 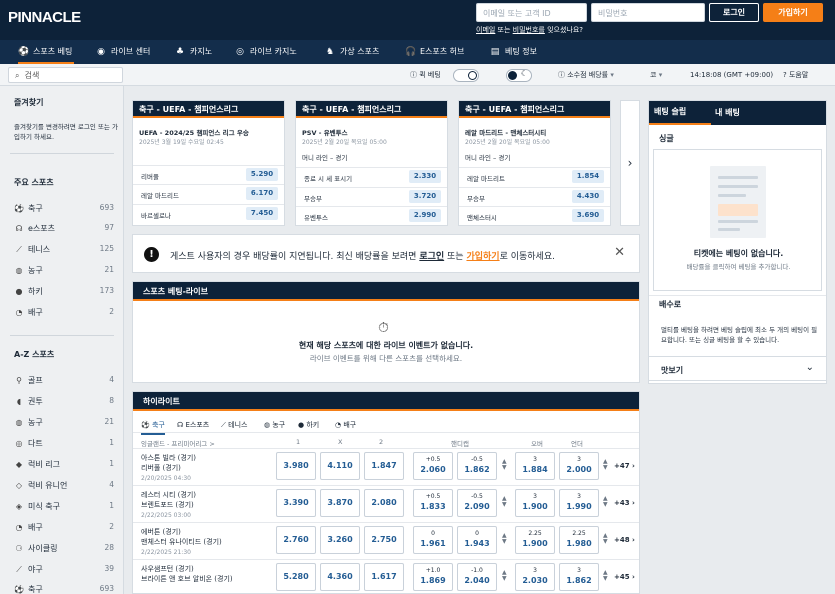 I want to click on nav-betting-info: ▤ 베팅 정보, so click(x=513, y=52).